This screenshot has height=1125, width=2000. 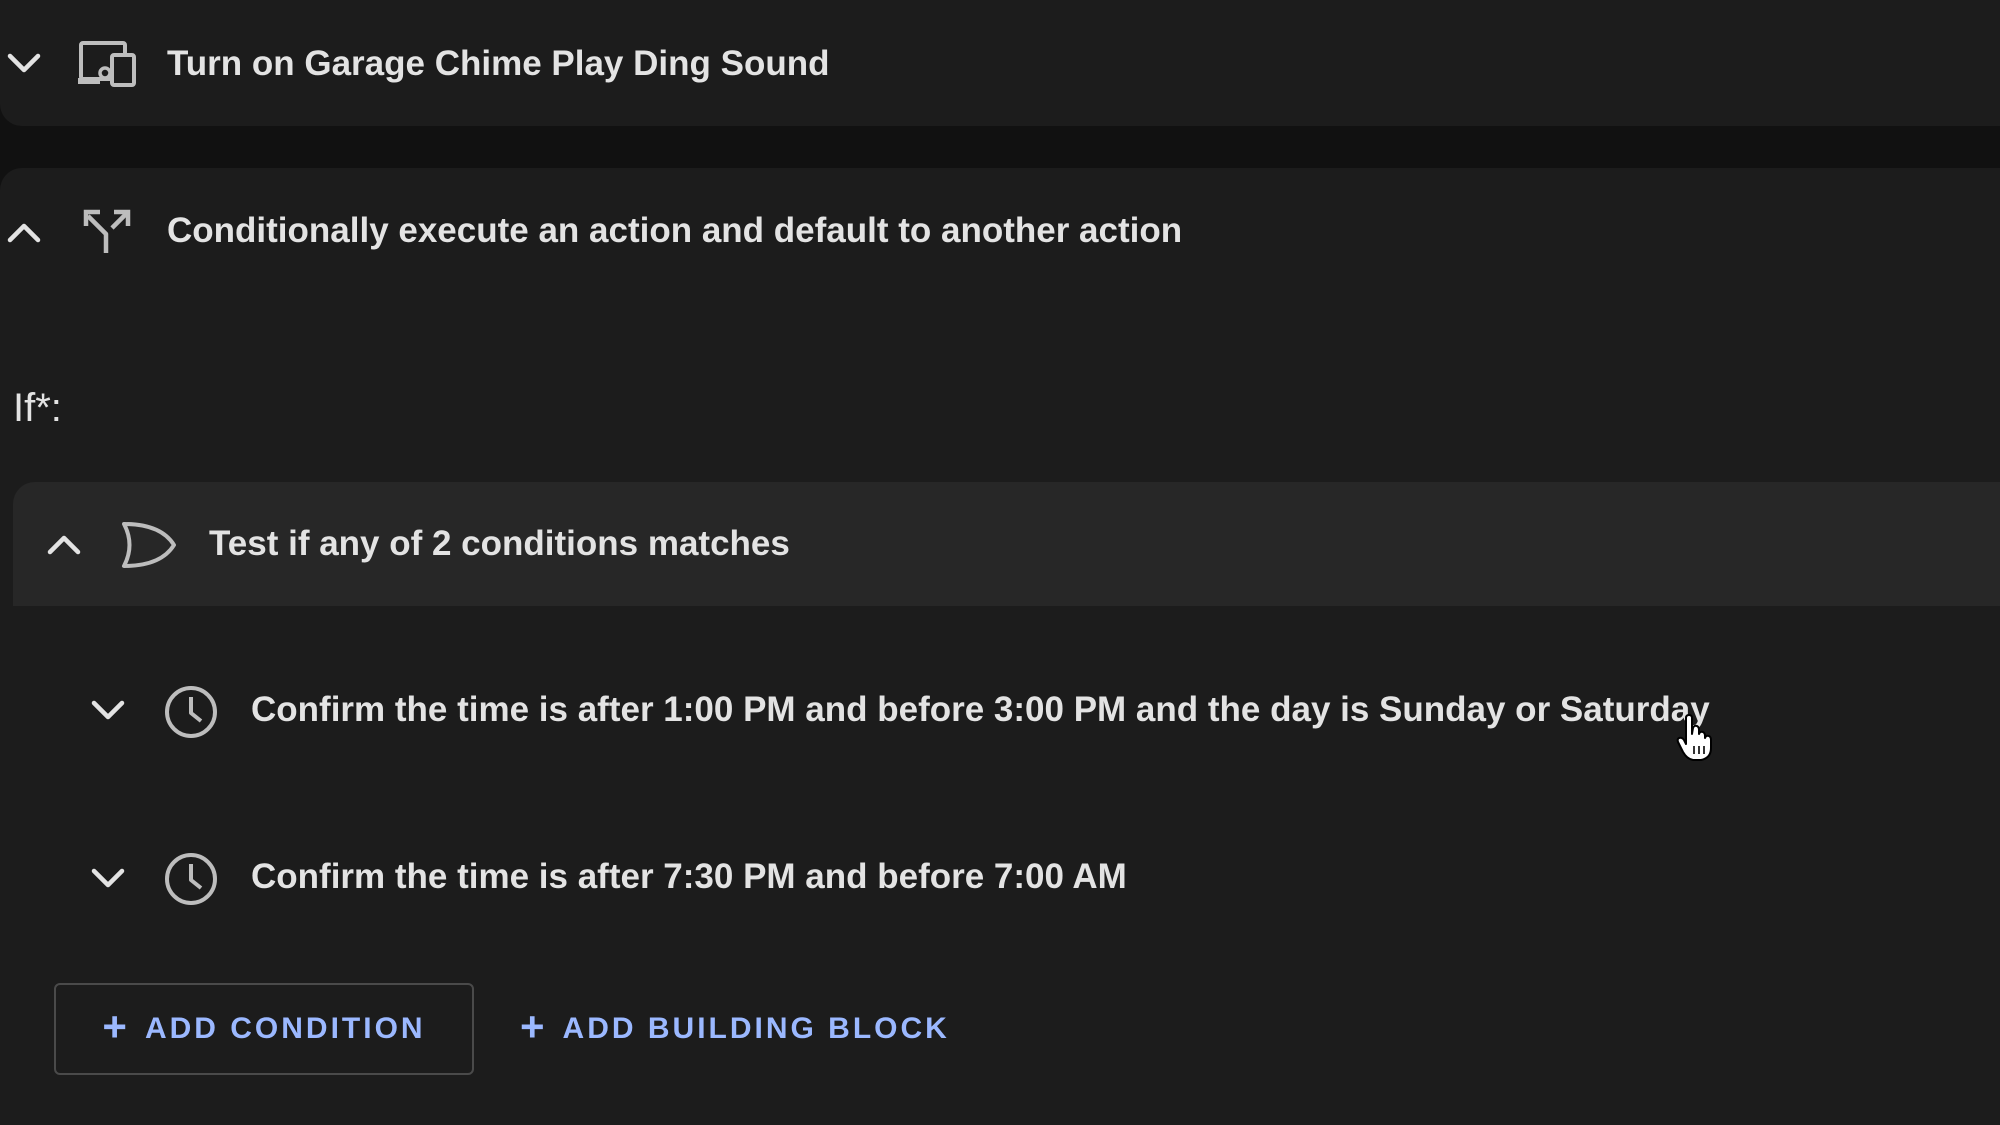 I want to click on call-split-icon, so click(x=107, y=231).